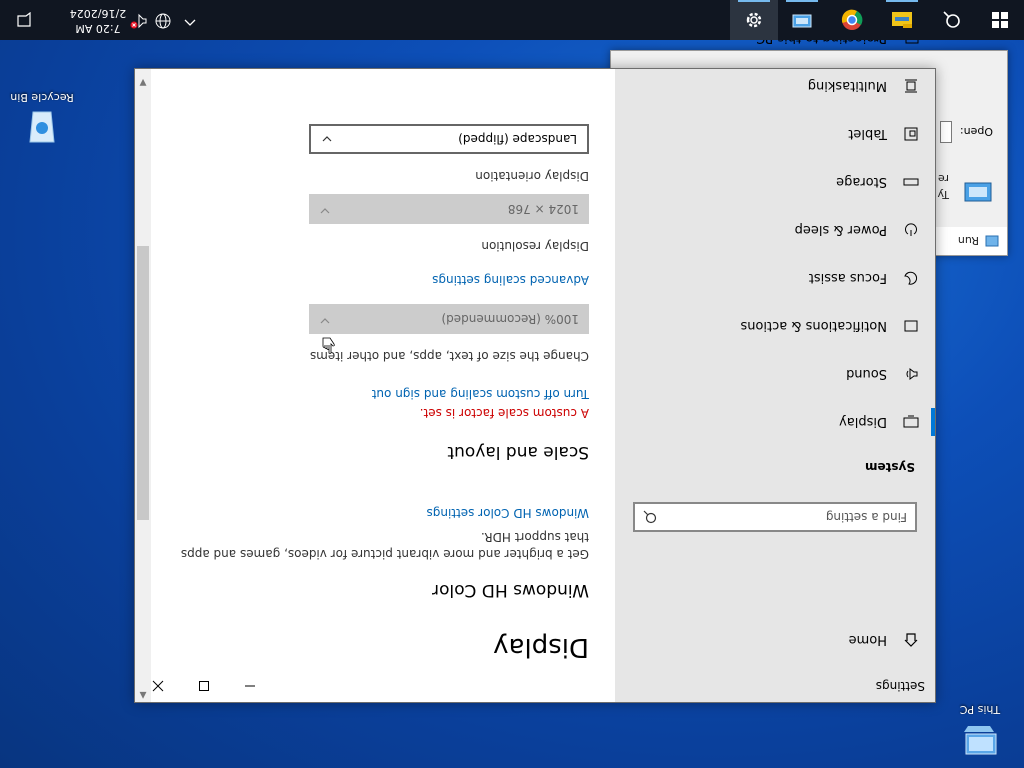 This screenshot has width=1024, height=768. What do you see at coordinates (943, 194) in the screenshot?
I see `run-description: Ty` at bounding box center [943, 194].